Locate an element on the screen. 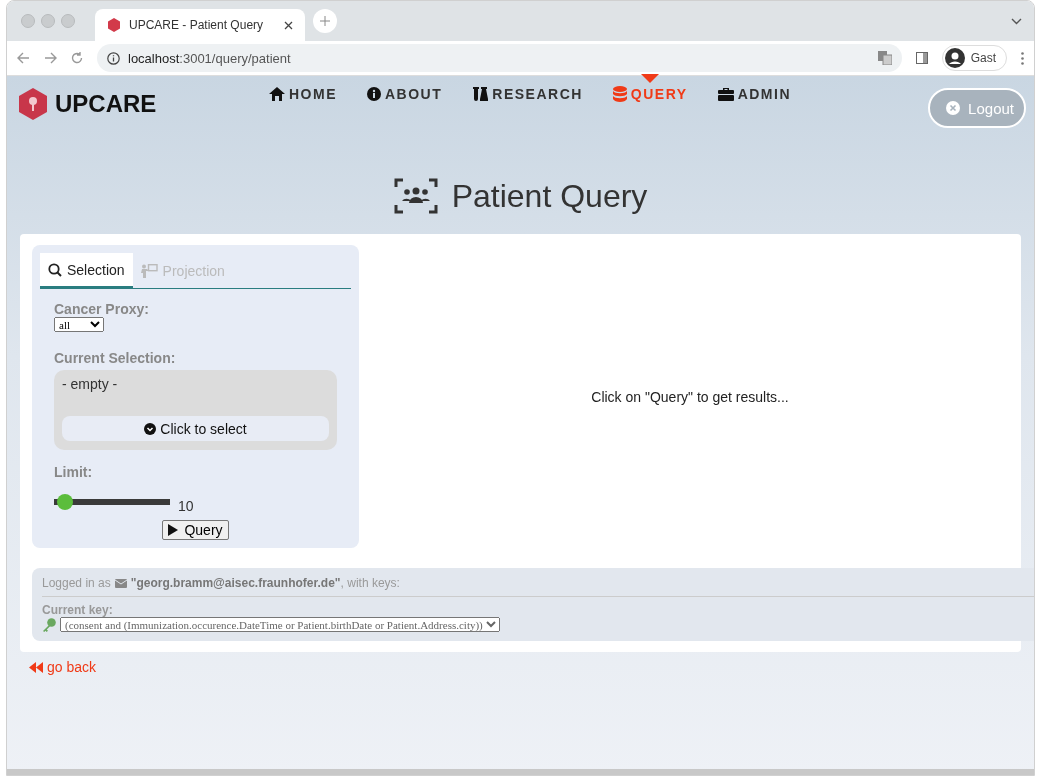  login-label: Logged in as is located at coordinates (76, 583).